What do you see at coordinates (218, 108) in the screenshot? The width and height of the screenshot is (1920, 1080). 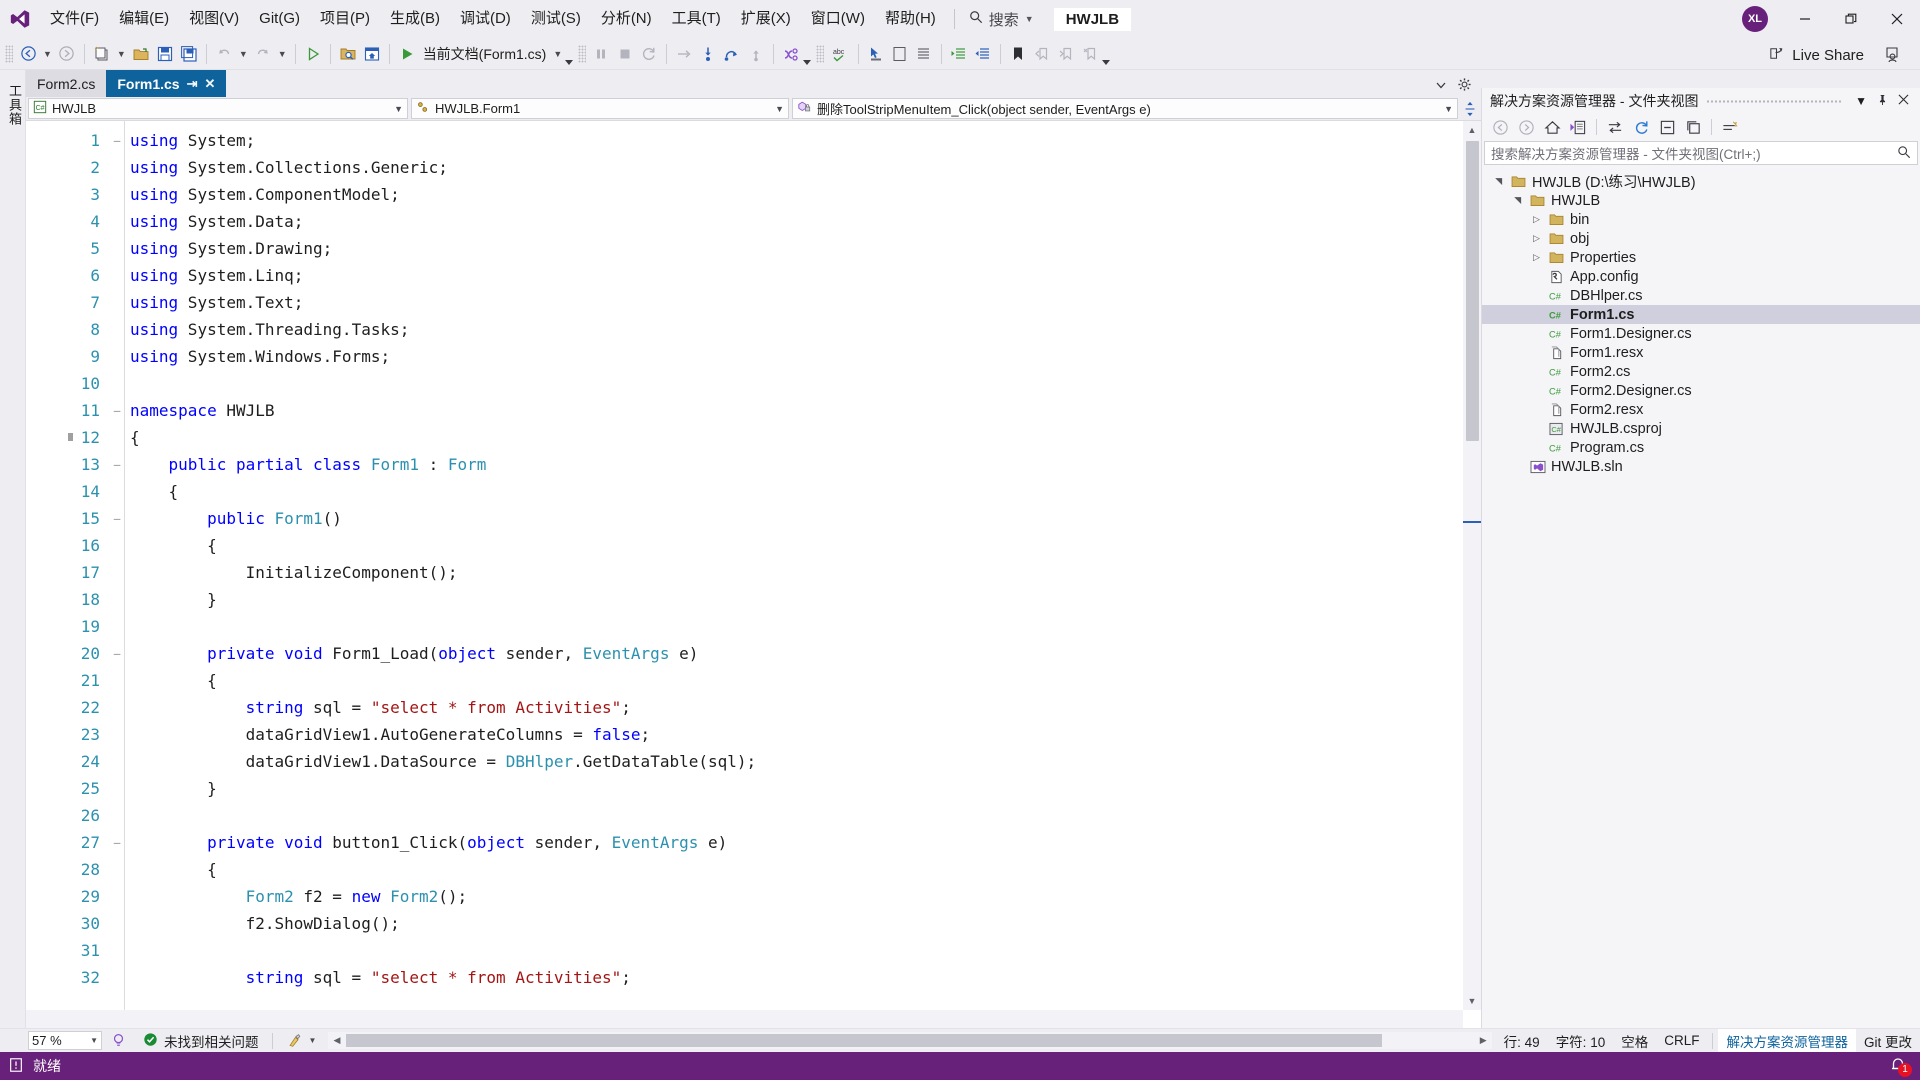 I see `navbar-project-dropdown: C# HWJLB ▼` at bounding box center [218, 108].